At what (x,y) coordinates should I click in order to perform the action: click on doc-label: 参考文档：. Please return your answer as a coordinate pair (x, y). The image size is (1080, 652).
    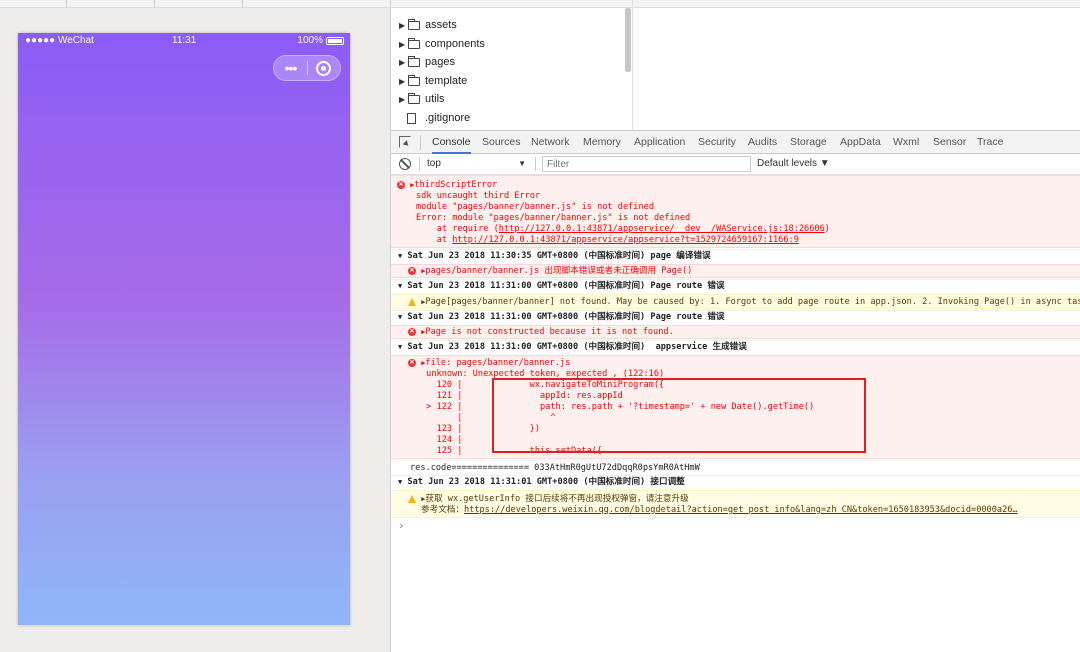
    Looking at the image, I should click on (442, 510).